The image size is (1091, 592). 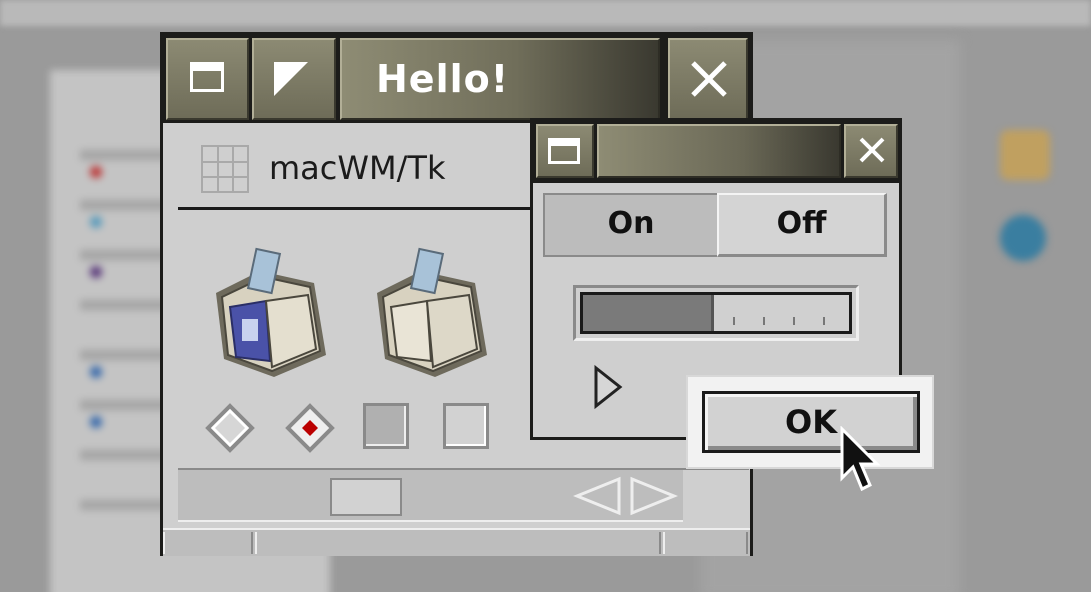 I want to click on progress-bar, so click(x=716, y=313).